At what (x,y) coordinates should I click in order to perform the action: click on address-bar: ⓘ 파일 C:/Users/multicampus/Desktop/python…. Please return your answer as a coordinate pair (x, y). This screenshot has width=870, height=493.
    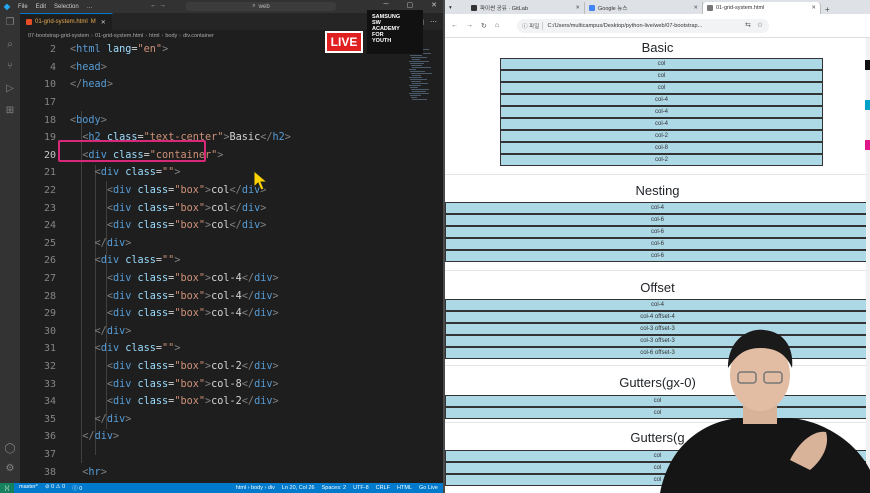
    Looking at the image, I should click on (643, 26).